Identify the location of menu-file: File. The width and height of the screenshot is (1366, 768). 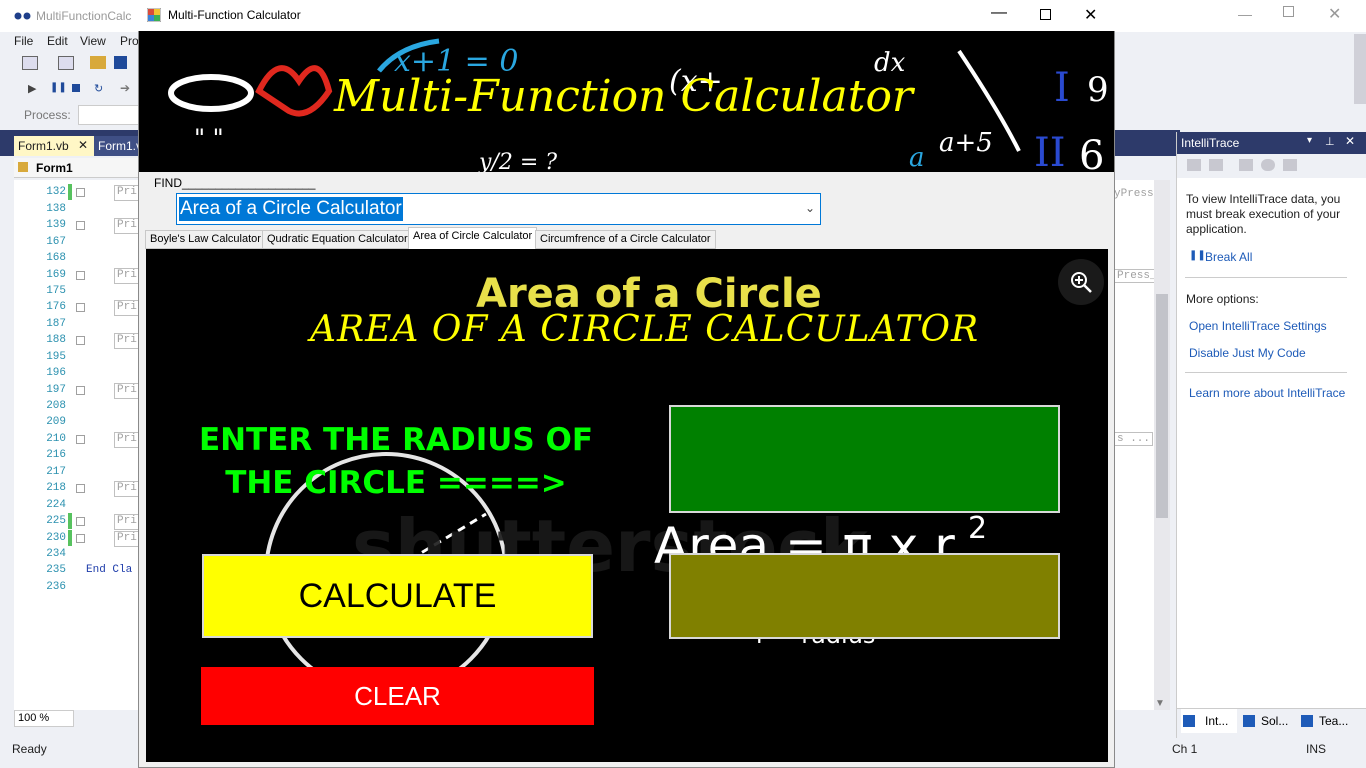
(23, 41).